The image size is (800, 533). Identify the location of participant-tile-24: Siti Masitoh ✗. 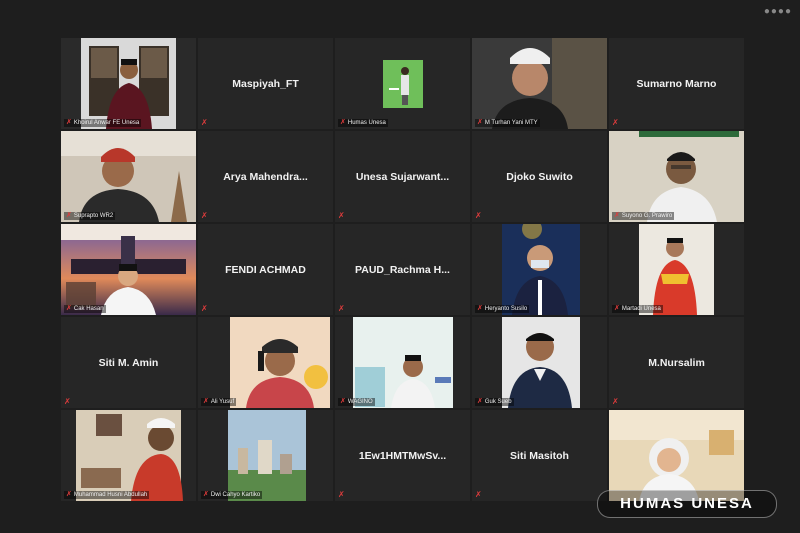
(539, 455).